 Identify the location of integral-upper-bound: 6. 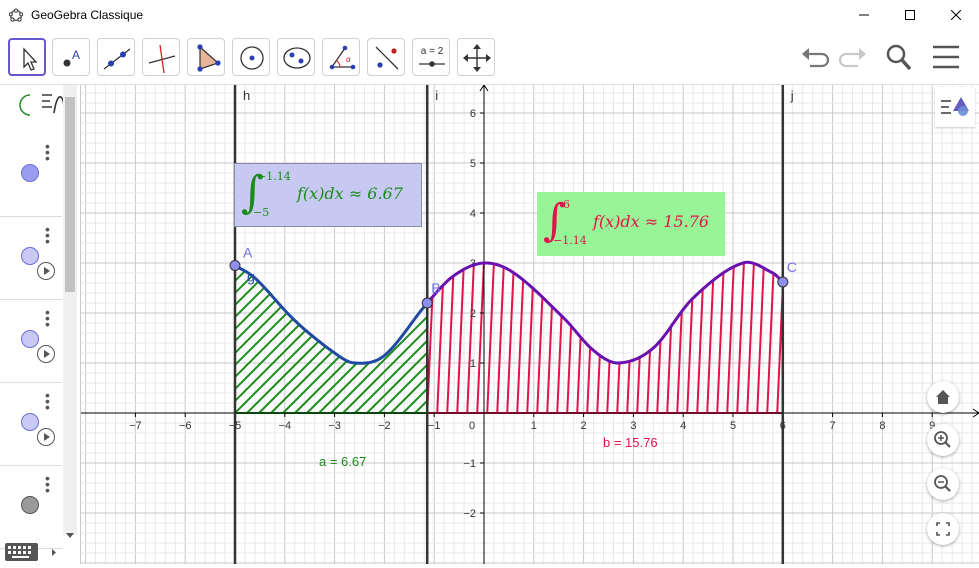
(566, 204).